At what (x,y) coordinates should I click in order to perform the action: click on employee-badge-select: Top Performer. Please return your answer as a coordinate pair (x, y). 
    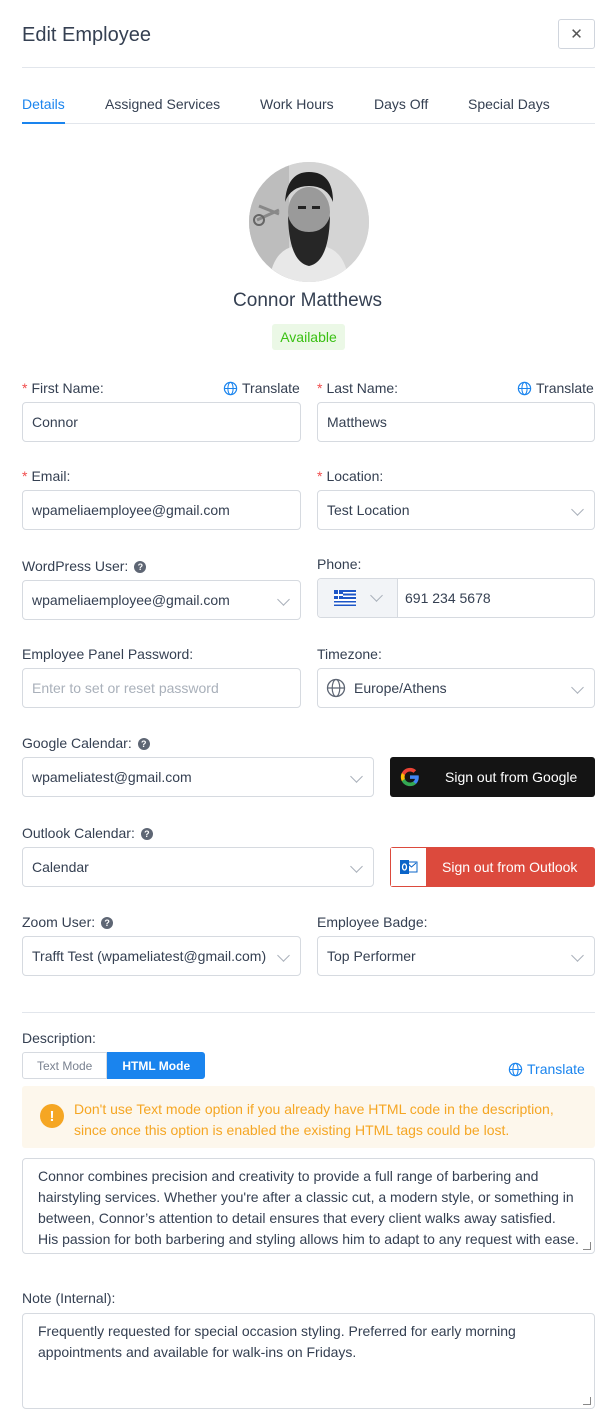
    Looking at the image, I should click on (456, 956).